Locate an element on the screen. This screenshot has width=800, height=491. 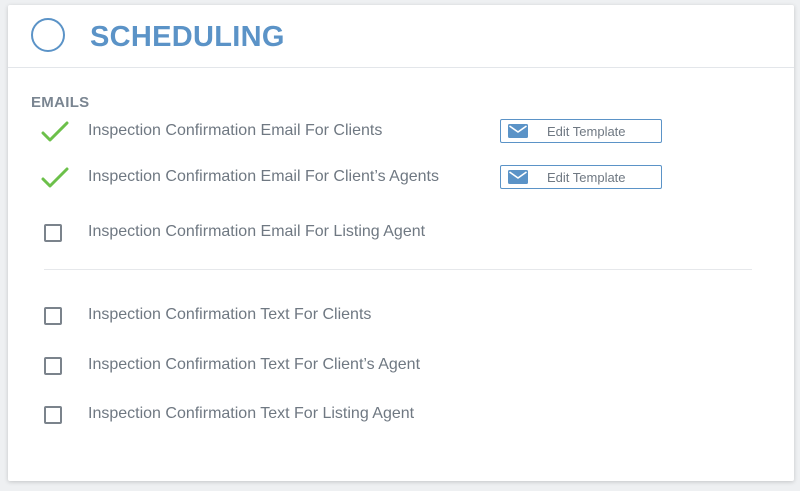
text-clients-agent-checkbox is located at coordinates (55, 366).